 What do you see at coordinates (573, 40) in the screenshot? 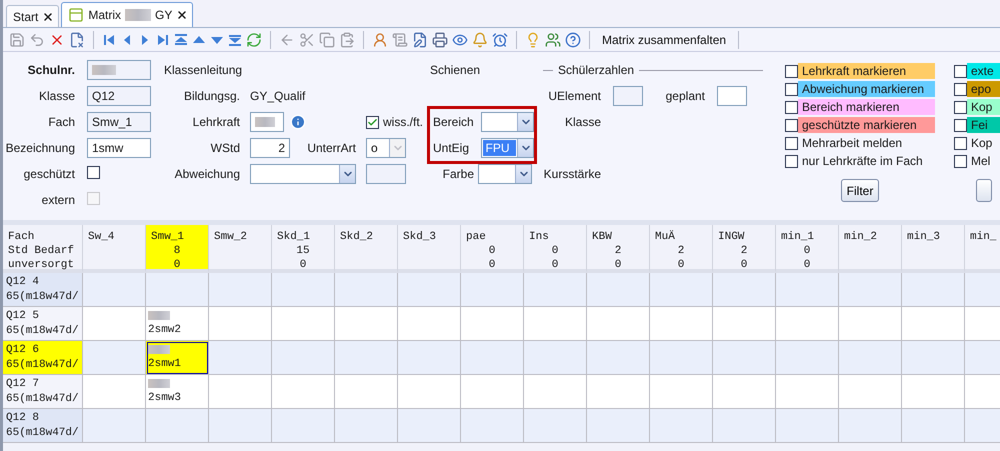
I see `help-icon` at bounding box center [573, 40].